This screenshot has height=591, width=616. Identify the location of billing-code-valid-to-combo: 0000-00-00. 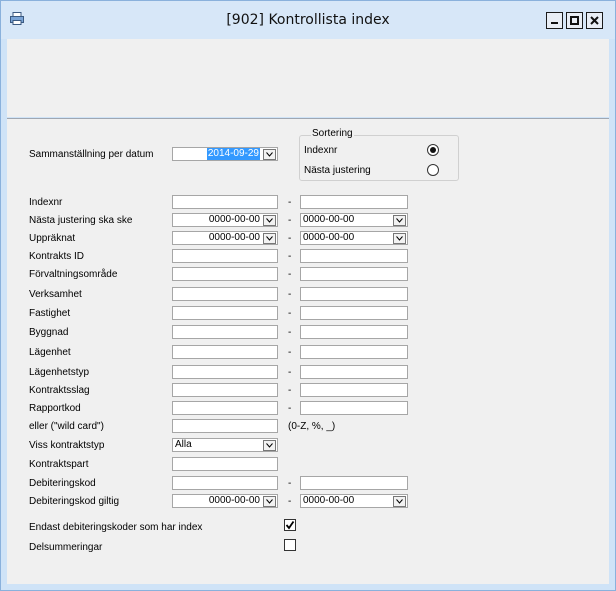
(354, 501).